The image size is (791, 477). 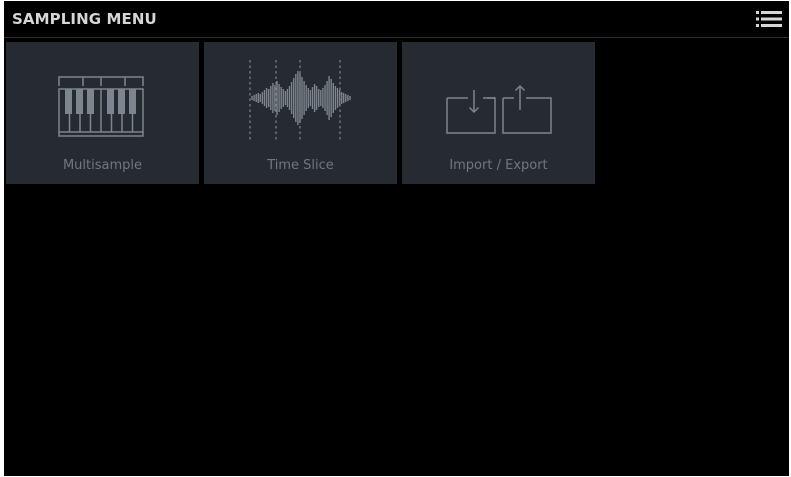 I want to click on tile-multisample: Multisample, so click(x=102, y=113).